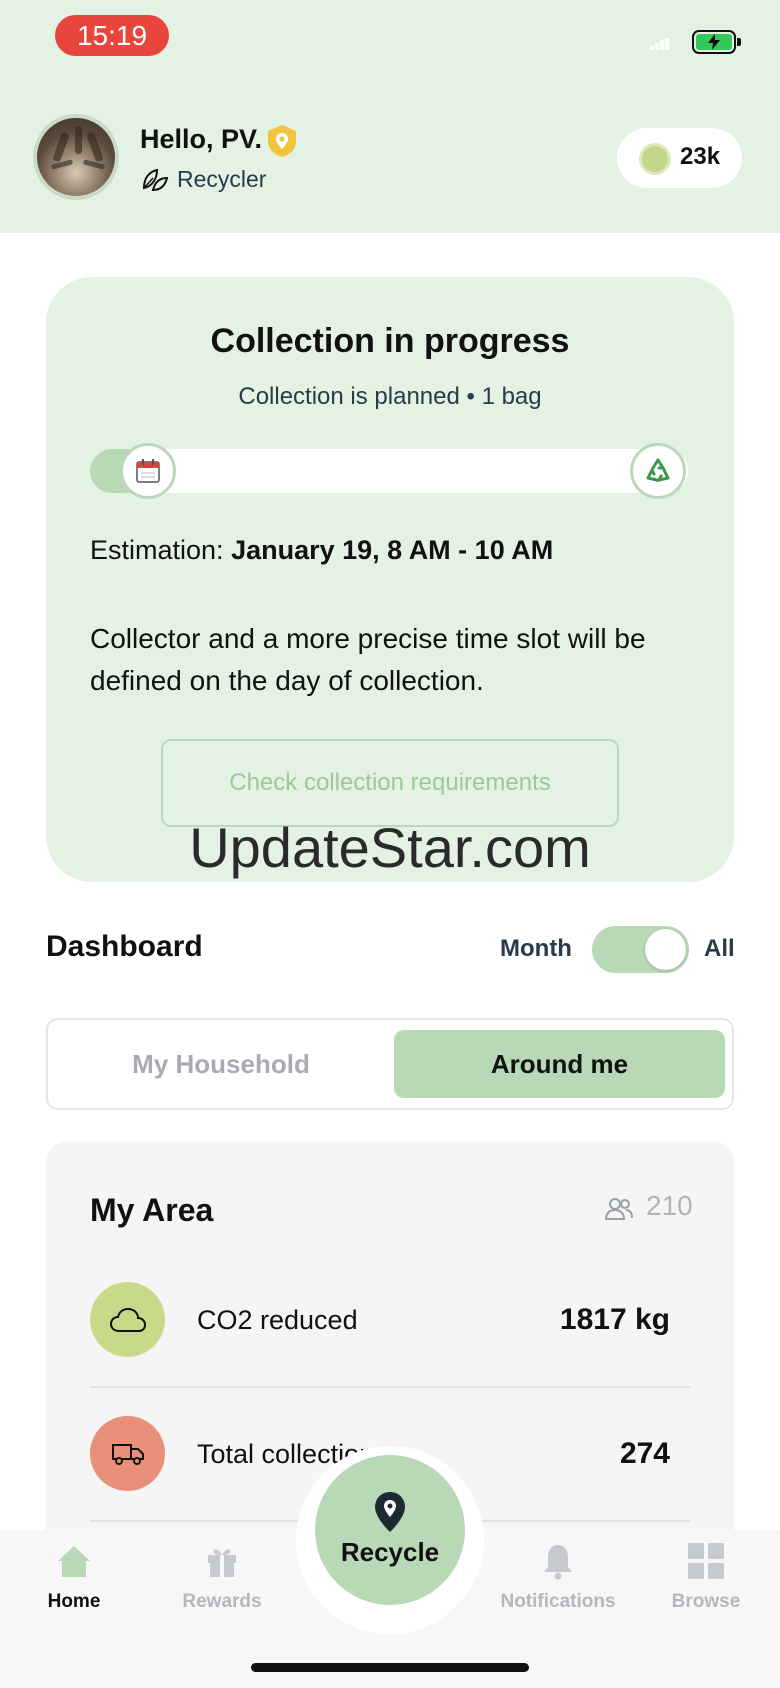 This screenshot has height=1688, width=780. Describe the element at coordinates (640, 949) in the screenshot. I see `period-toggle` at that location.